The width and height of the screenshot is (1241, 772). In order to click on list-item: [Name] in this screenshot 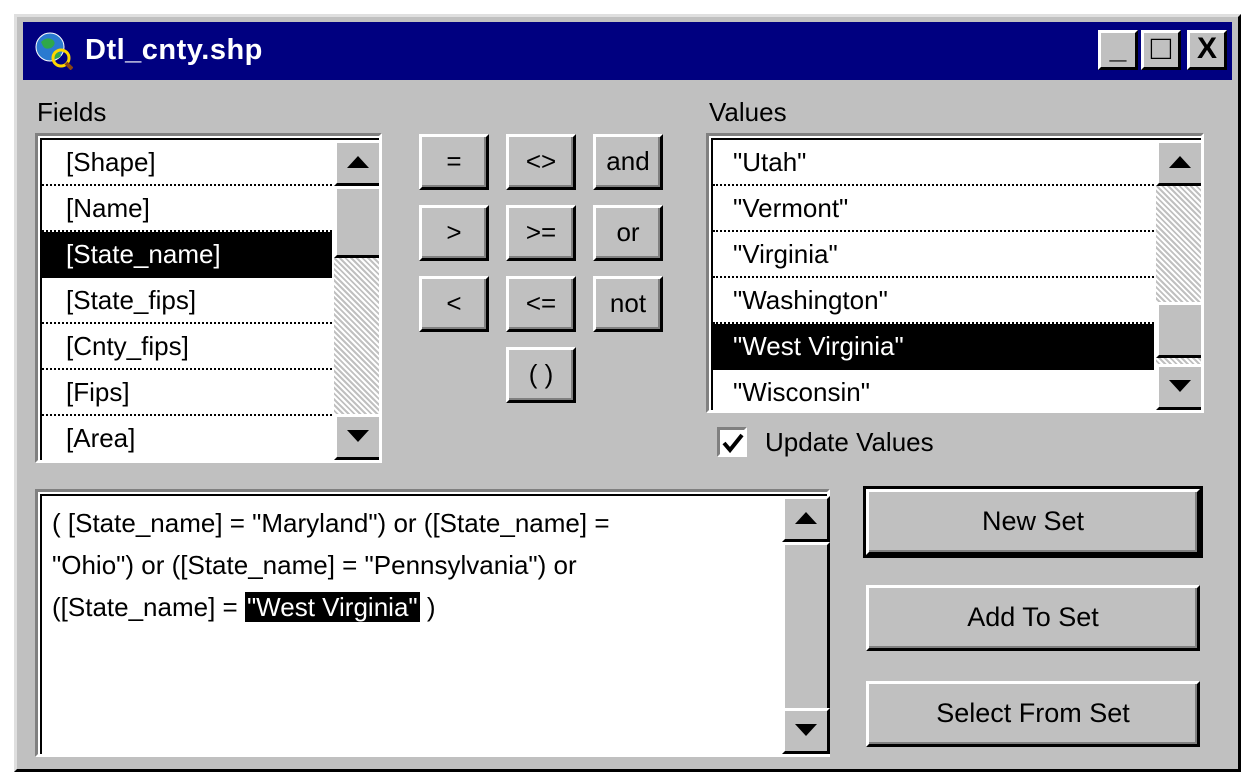, I will do `click(187, 209)`.